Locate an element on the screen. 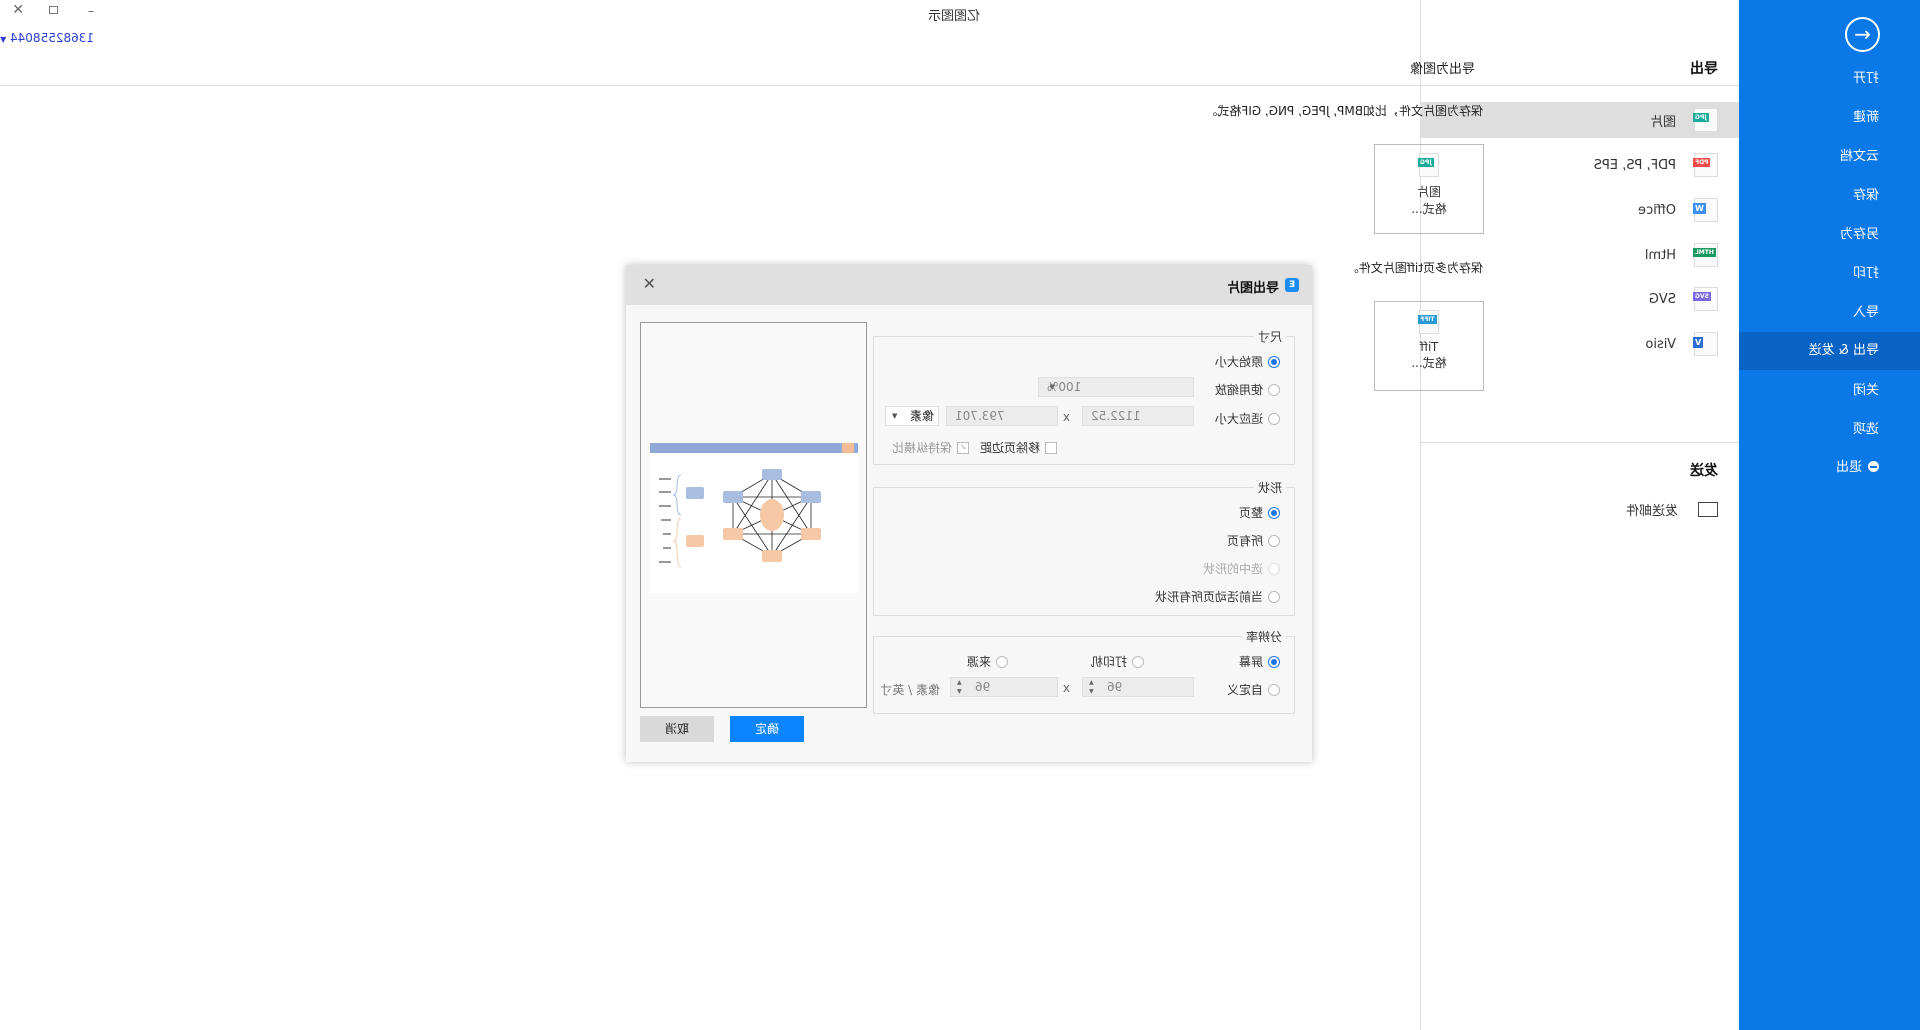  export-preview is located at coordinates (753, 515).